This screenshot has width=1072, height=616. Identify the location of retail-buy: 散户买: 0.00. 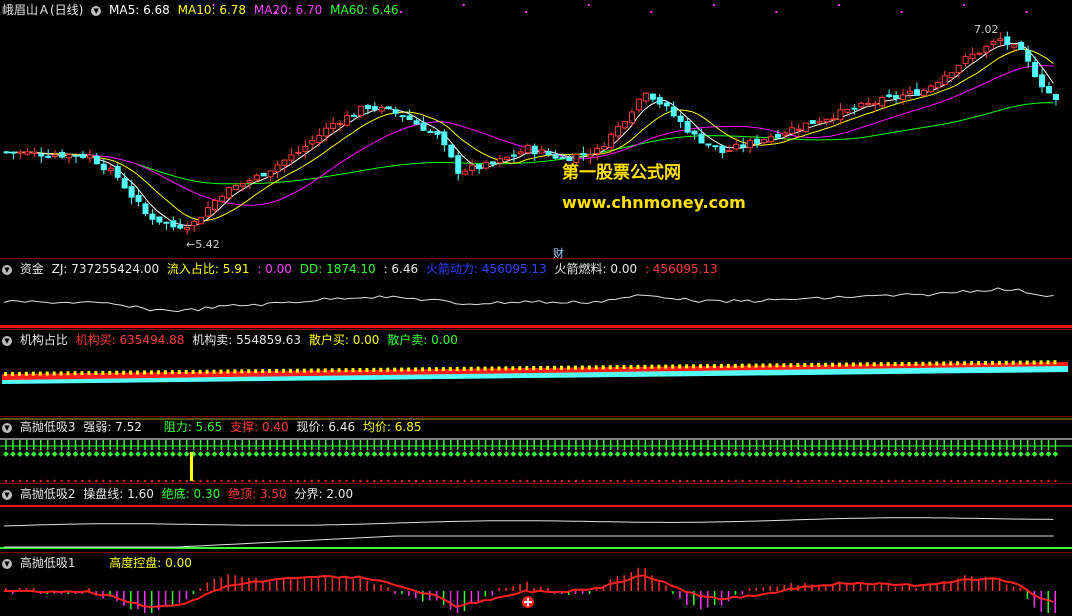
(344, 340).